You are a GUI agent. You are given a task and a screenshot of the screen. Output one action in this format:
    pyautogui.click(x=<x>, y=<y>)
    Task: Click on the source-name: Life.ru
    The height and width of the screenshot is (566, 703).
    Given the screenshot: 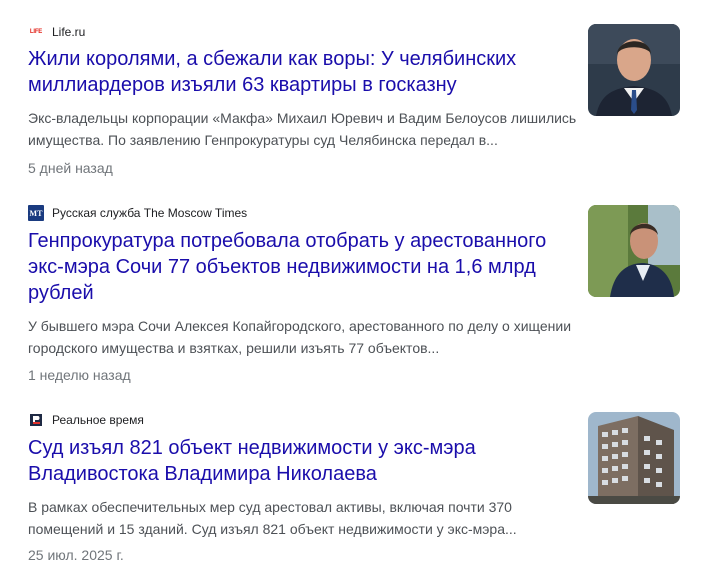 What is the action you would take?
    pyautogui.click(x=69, y=32)
    